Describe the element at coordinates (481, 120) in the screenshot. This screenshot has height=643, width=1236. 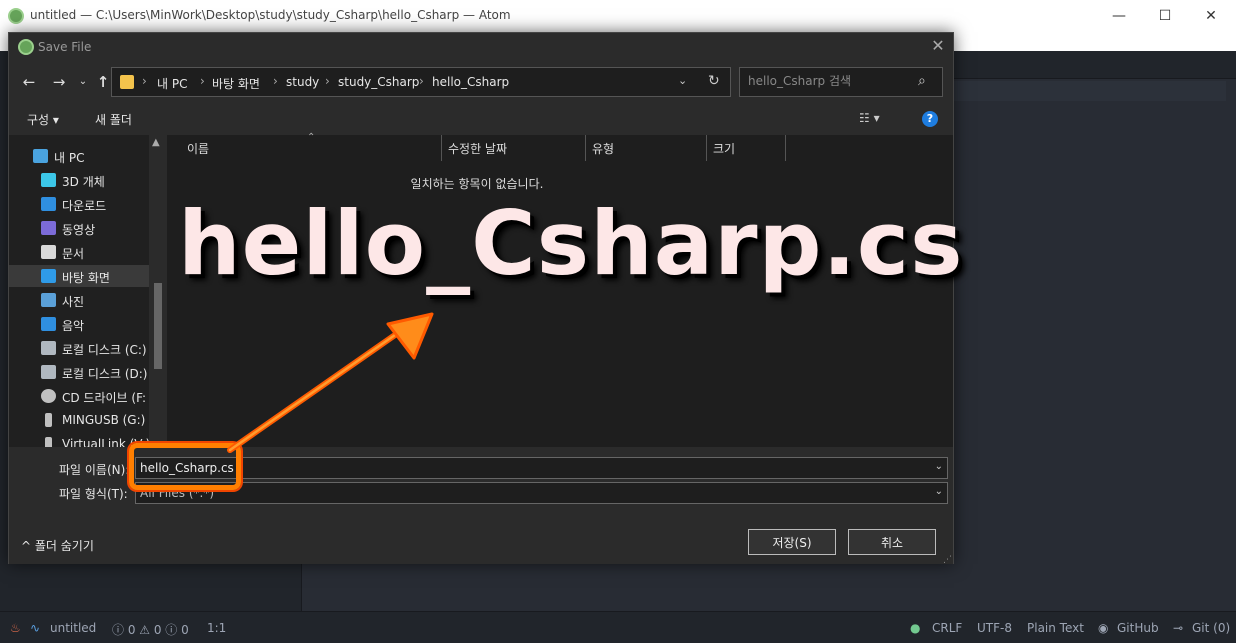
I see `dialog-toolbar: 구성 ▾ 새 폴더 ☷ ▾ ?` at that location.